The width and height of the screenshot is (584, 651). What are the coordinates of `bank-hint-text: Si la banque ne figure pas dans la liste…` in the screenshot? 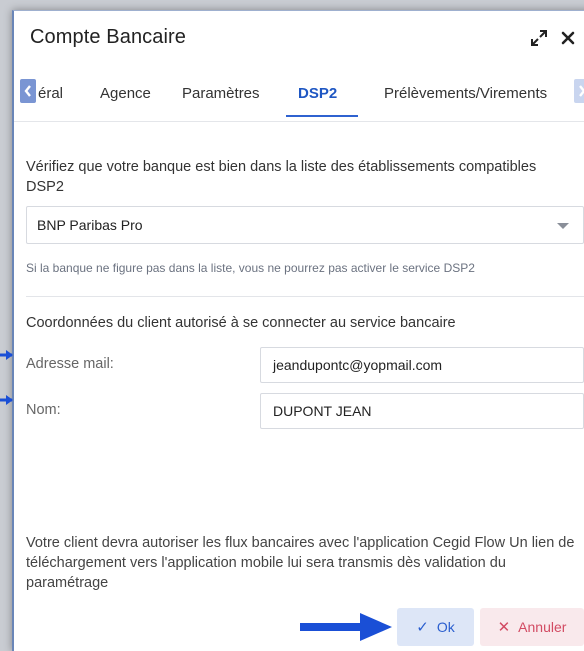 It's located at (250, 268).